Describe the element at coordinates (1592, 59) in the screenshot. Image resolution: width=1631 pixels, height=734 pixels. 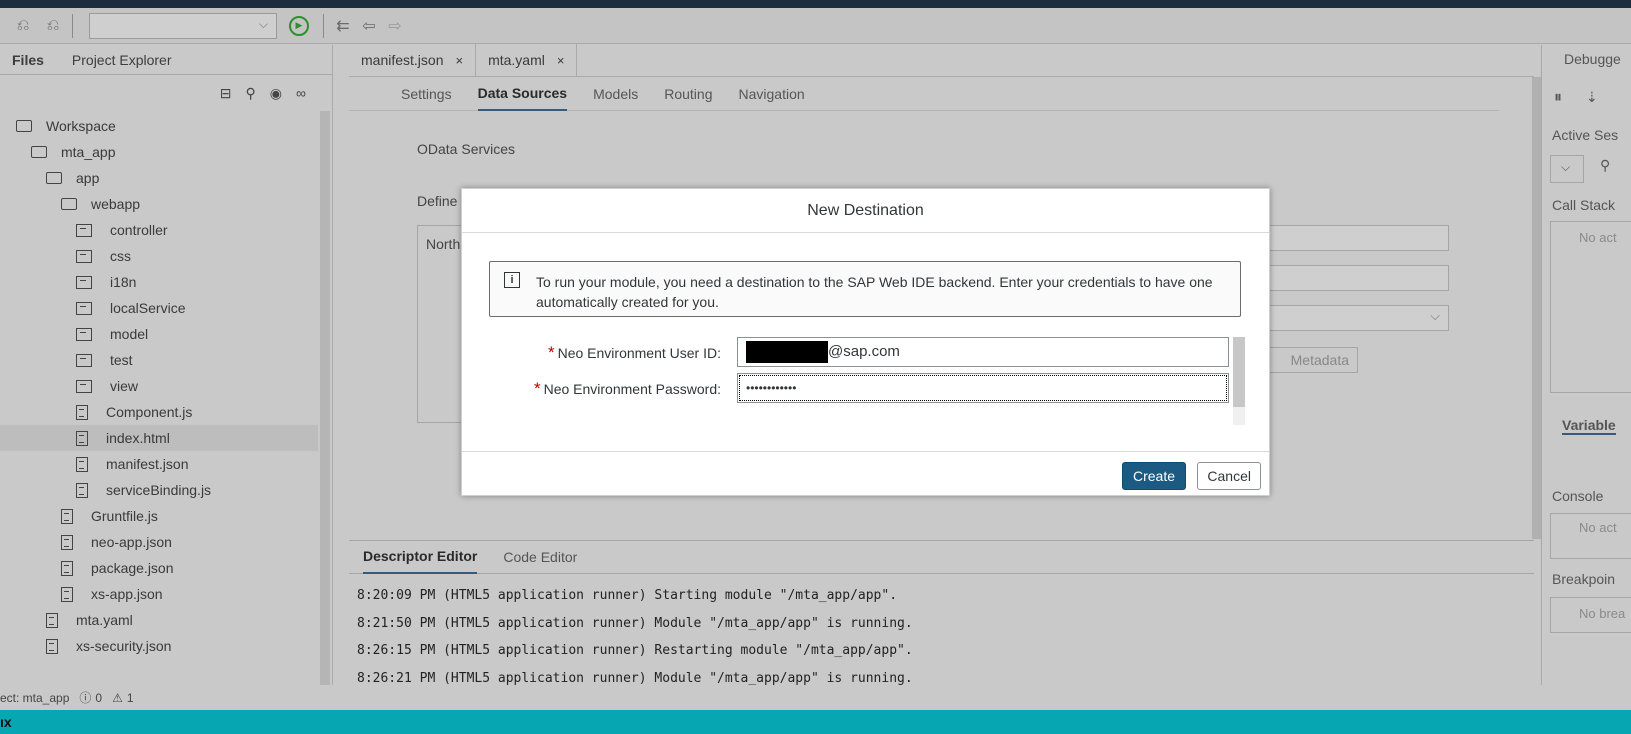
I see `debugger-title: Debugge` at that location.